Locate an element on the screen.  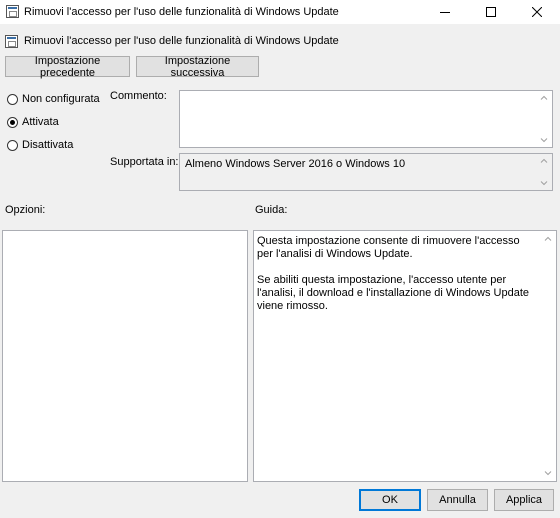
previous-setting-button: Impostazione precedente is located at coordinates (67, 67).